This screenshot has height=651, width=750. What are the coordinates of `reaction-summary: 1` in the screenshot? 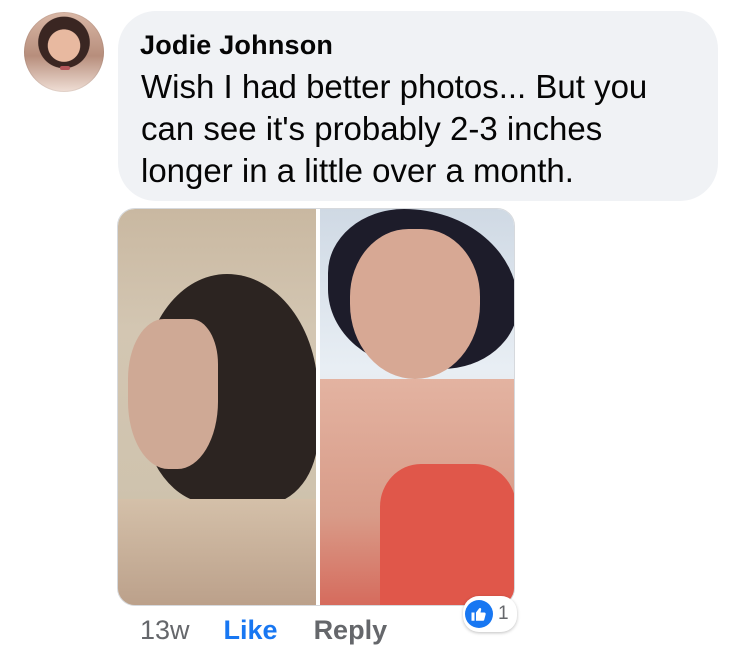 It's located at (490, 614).